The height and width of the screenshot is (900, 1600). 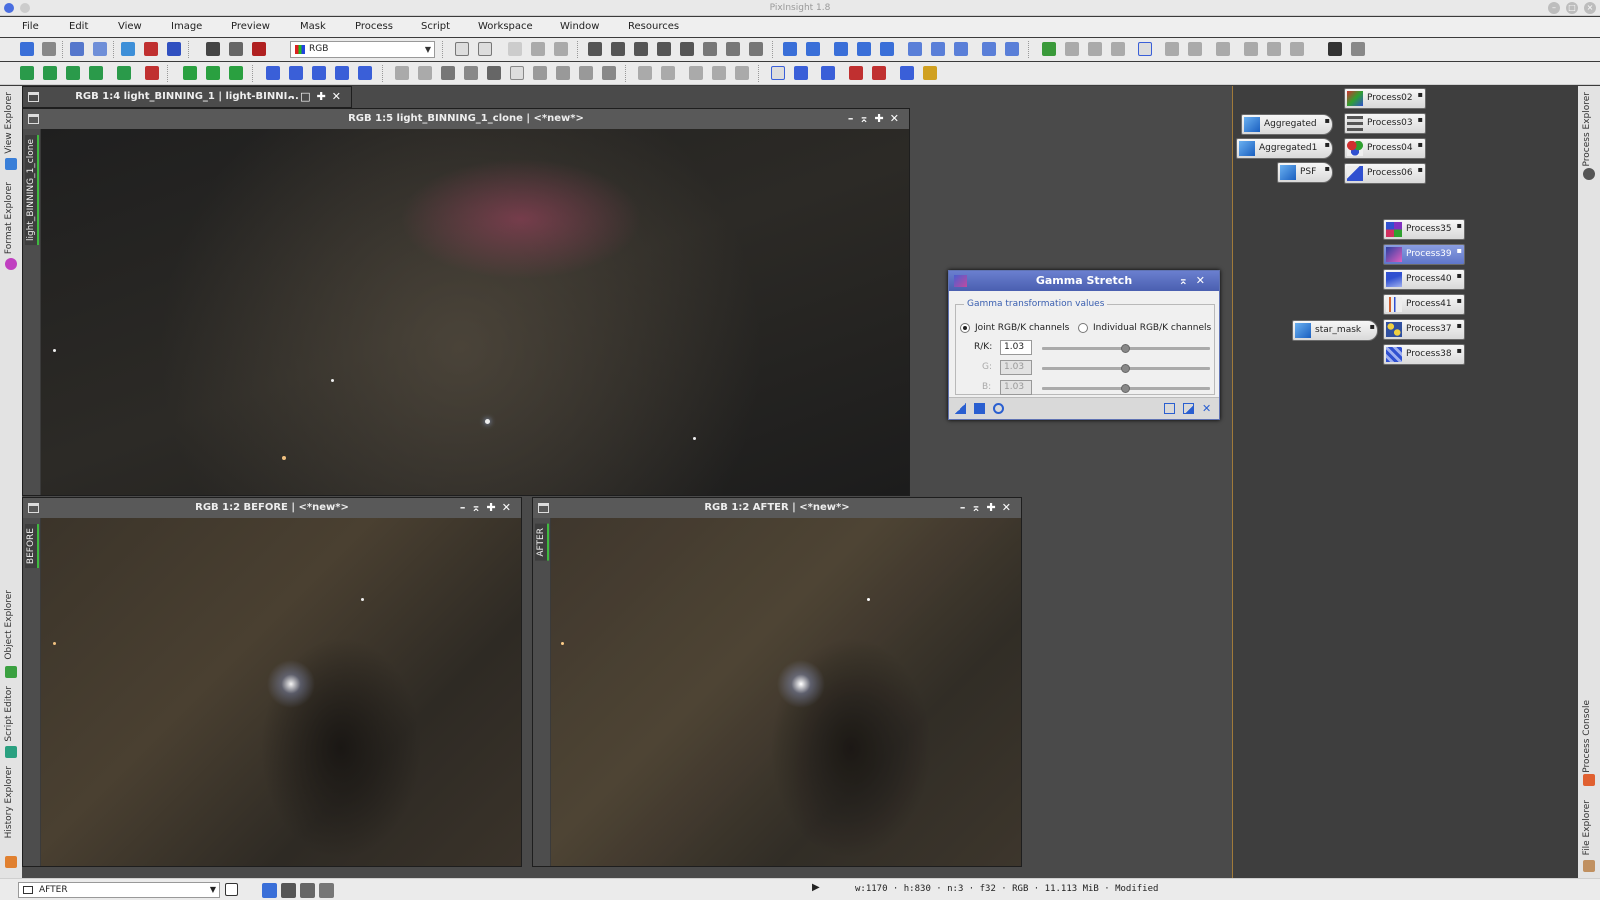 I want to click on vertical-icon, so click(x=1012, y=49).